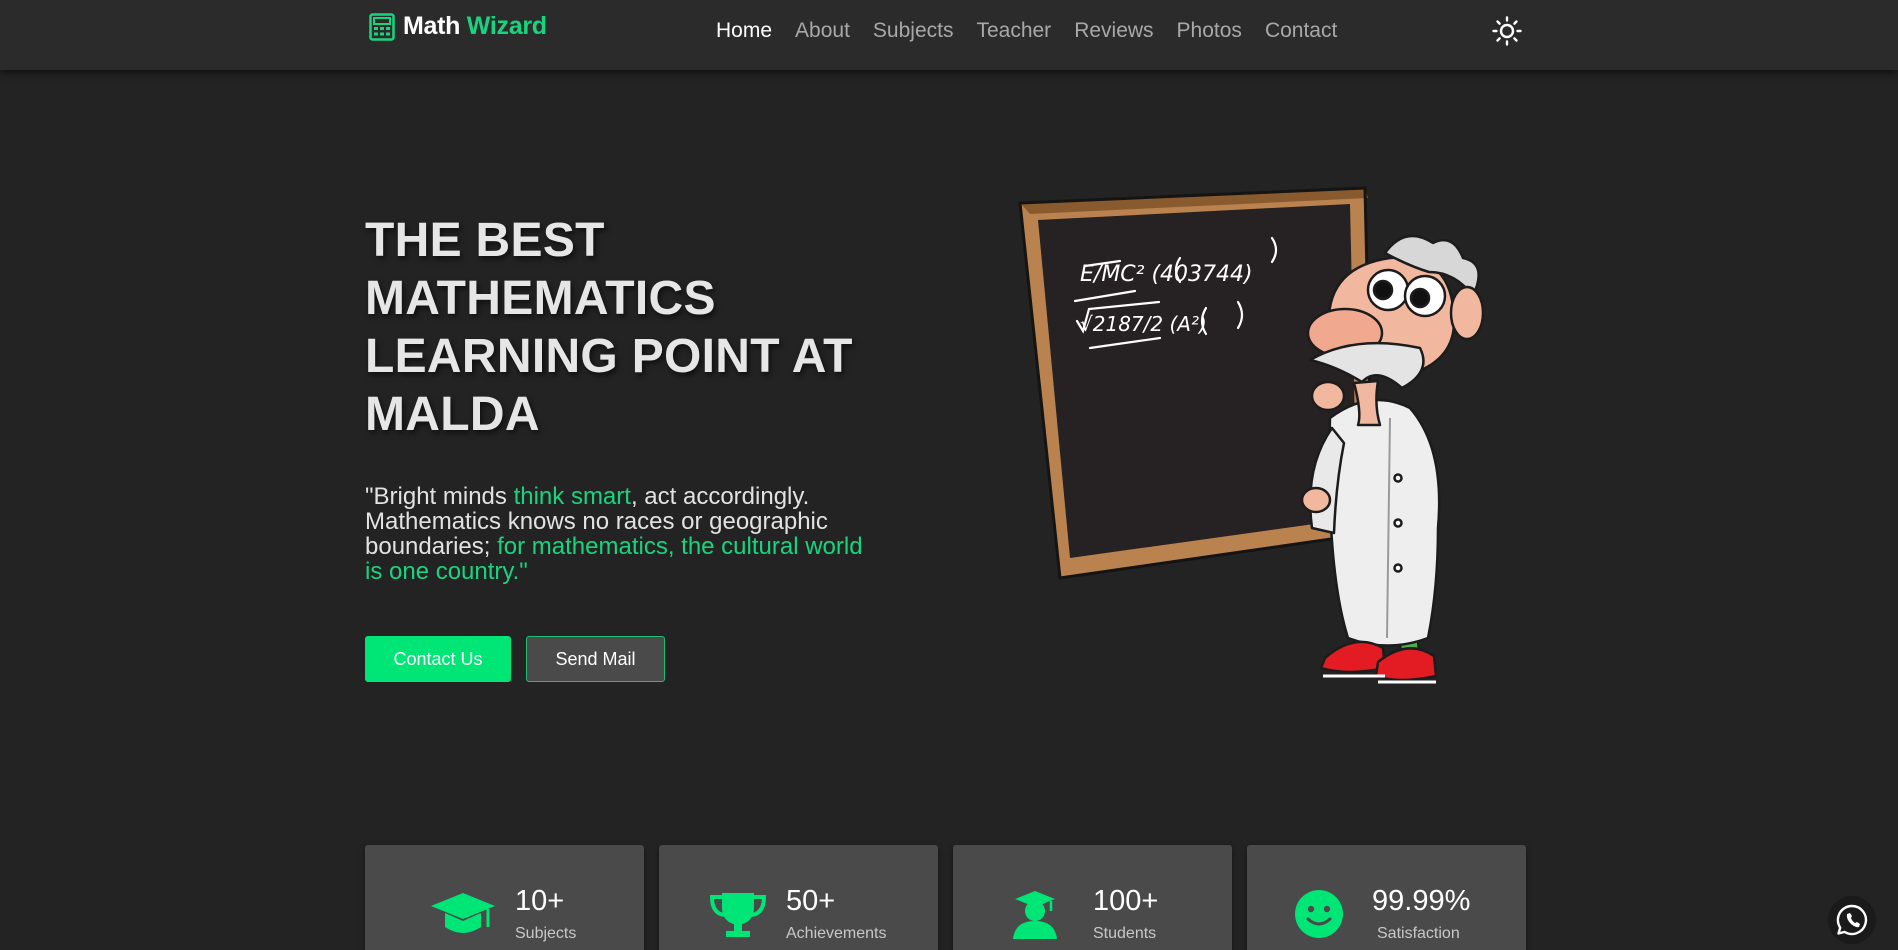  What do you see at coordinates (540, 901) in the screenshot?
I see `stat-value: 10+` at bounding box center [540, 901].